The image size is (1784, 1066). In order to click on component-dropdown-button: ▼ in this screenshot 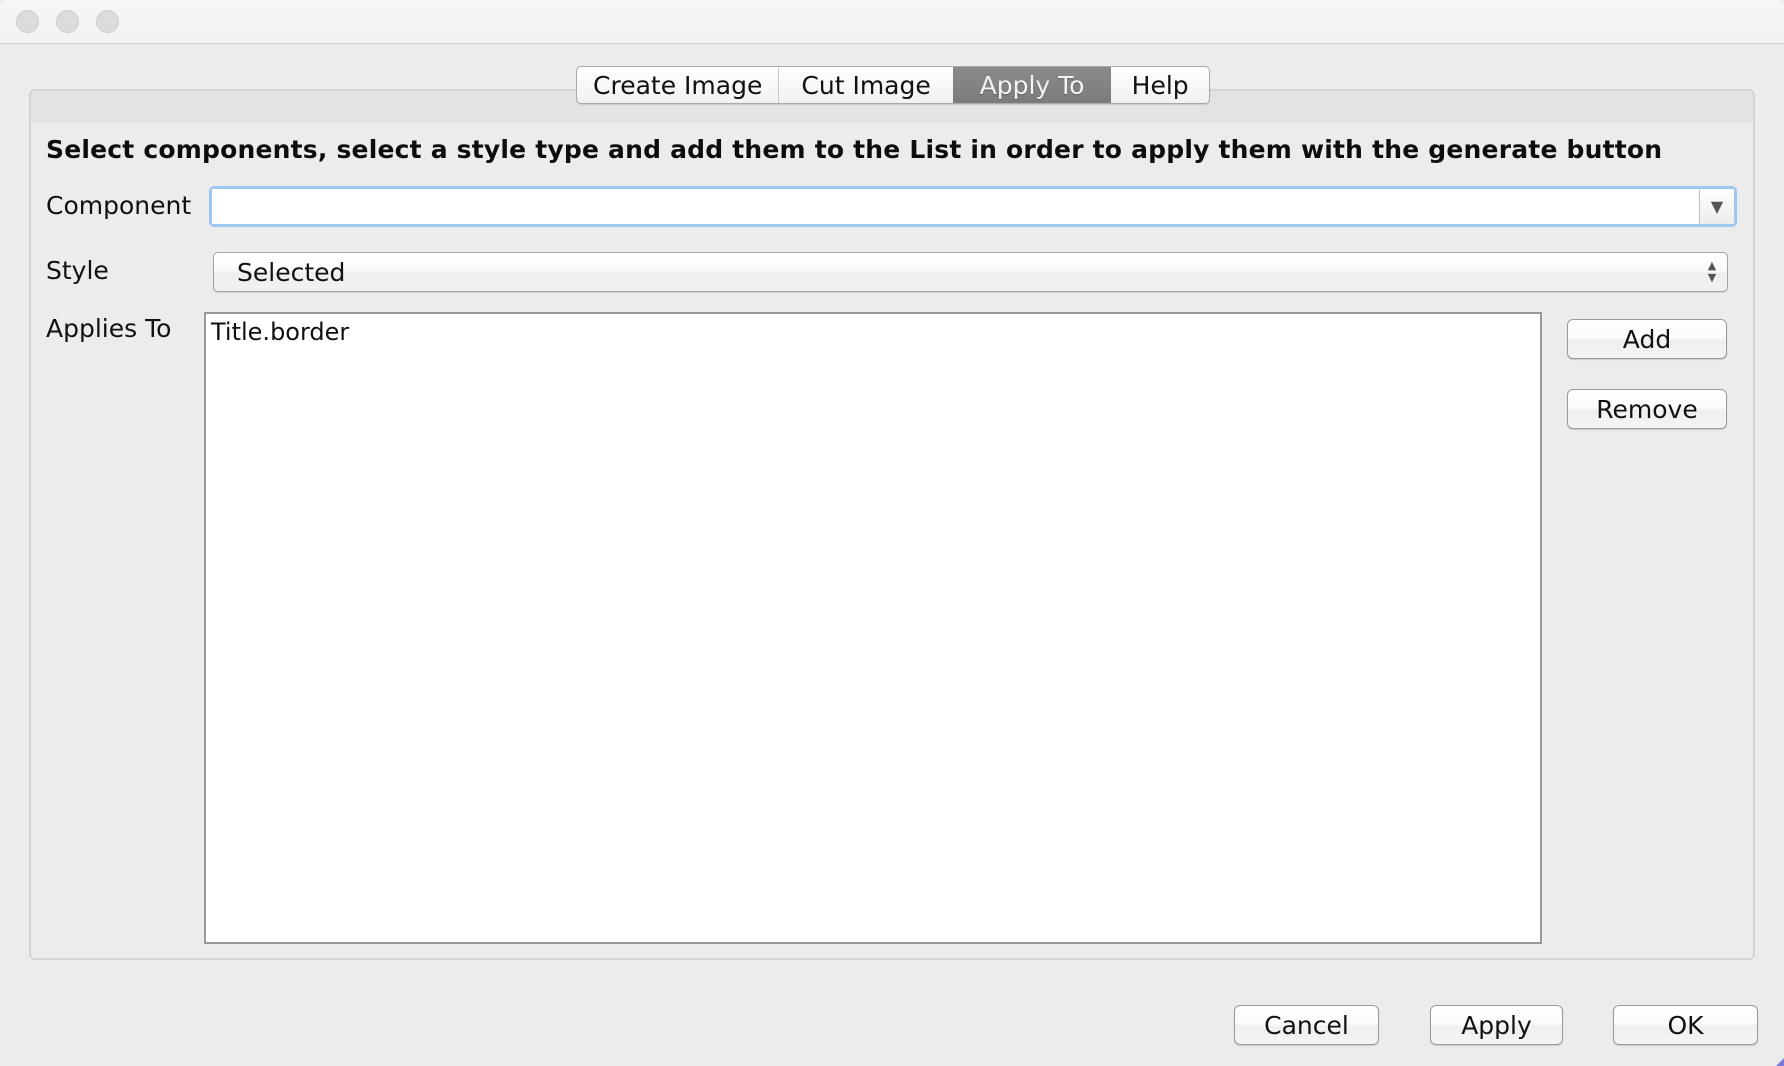, I will do `click(1717, 206)`.